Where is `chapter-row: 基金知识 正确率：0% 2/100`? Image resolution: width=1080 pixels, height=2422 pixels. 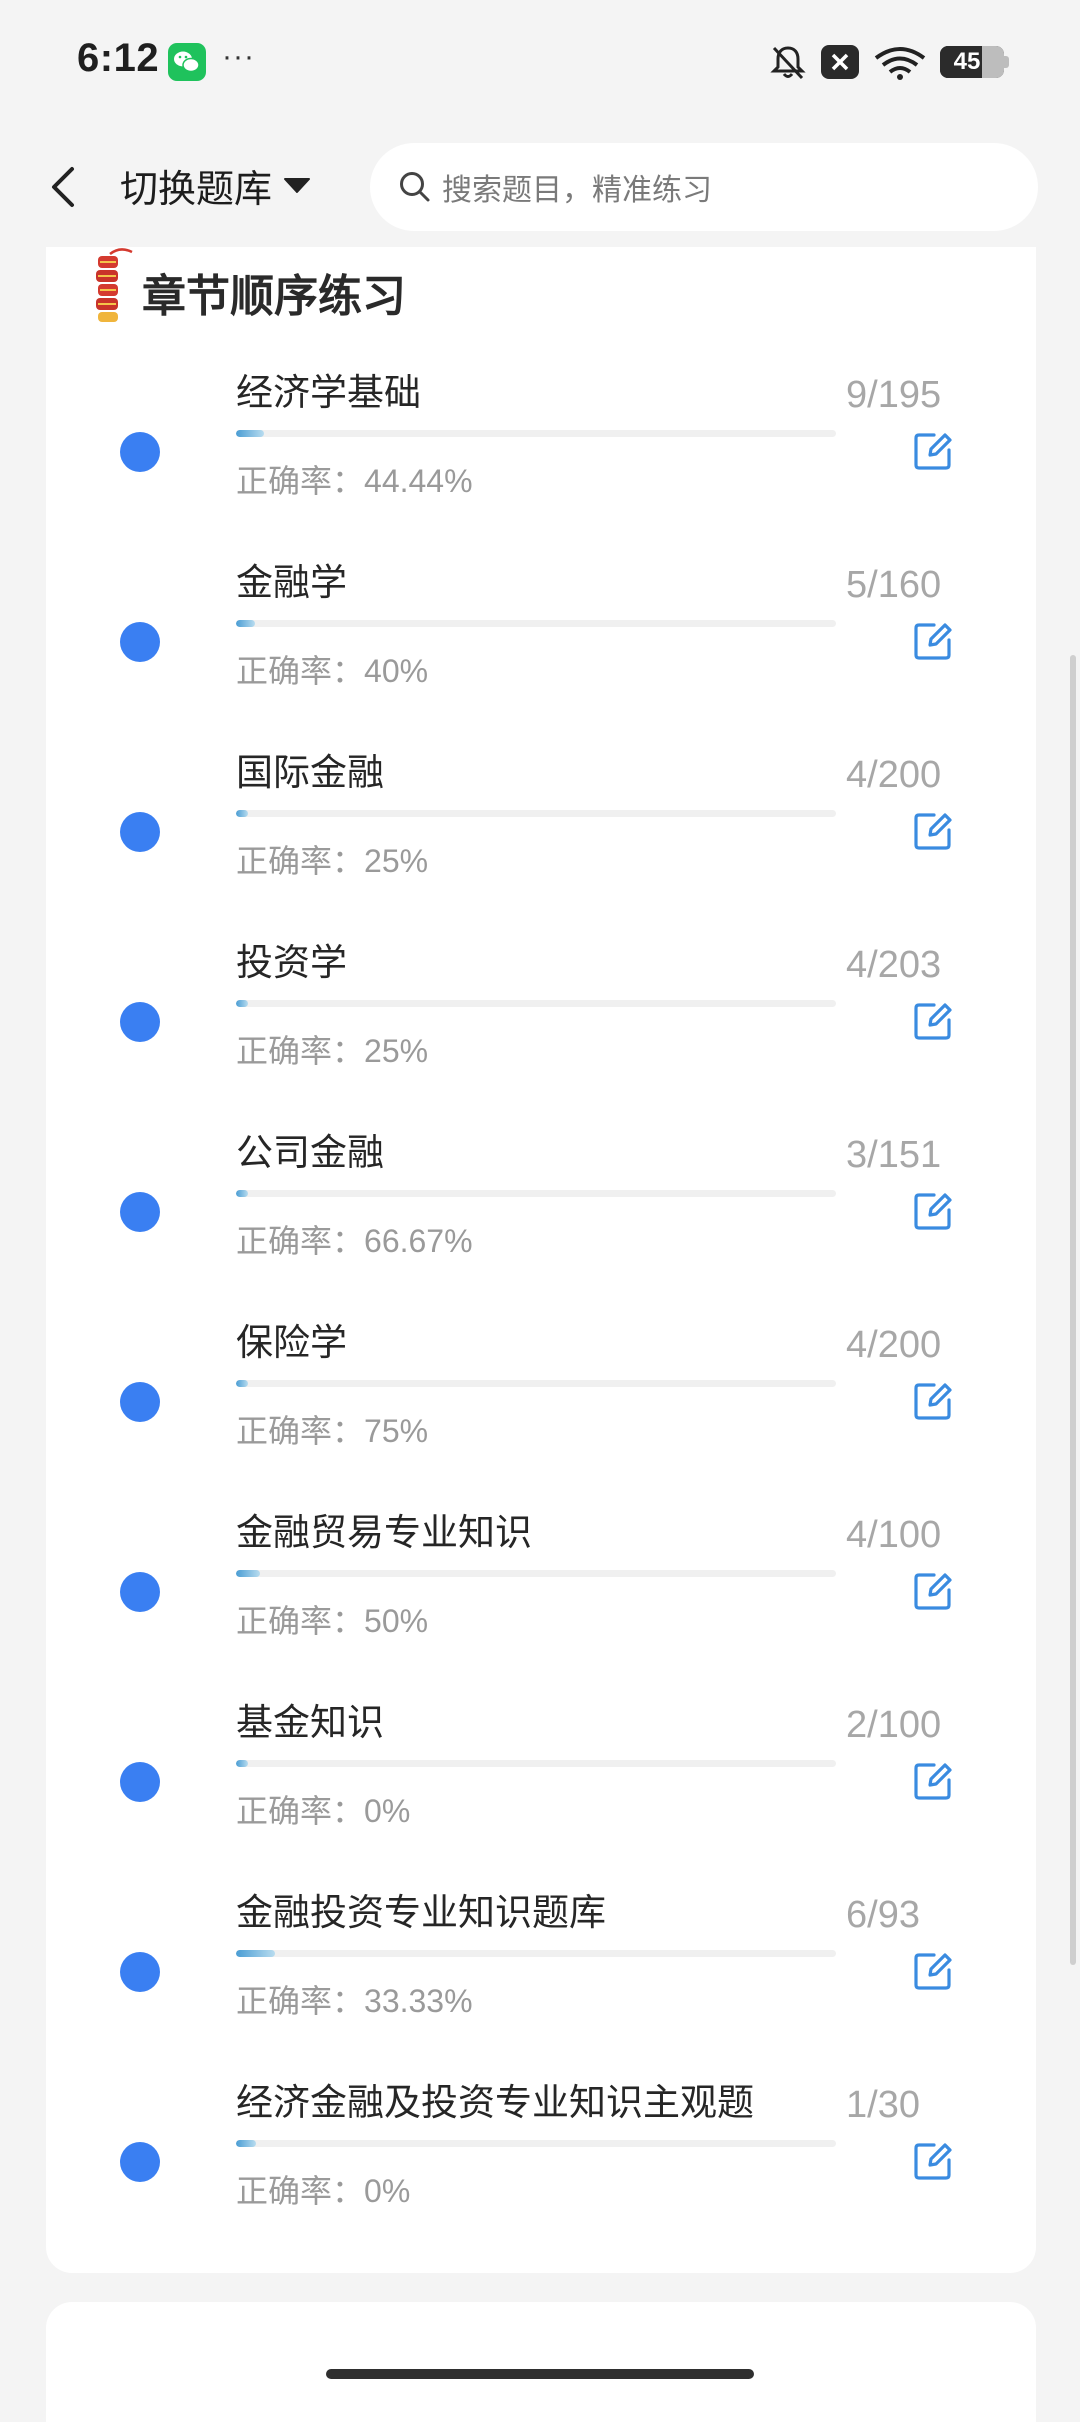
chapter-row: 基金知识 正确率：0% 2/100 is located at coordinates (541, 1785).